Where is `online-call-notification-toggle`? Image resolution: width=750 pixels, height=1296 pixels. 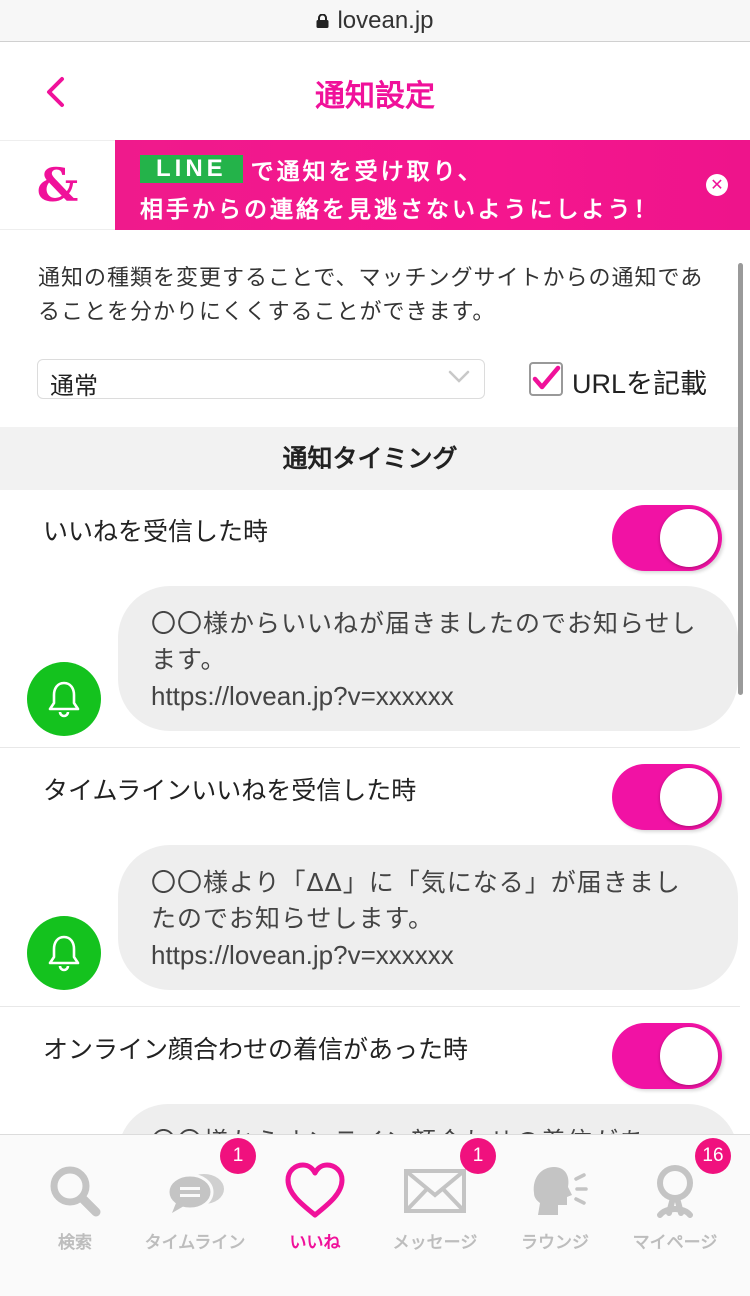 online-call-notification-toggle is located at coordinates (667, 1056).